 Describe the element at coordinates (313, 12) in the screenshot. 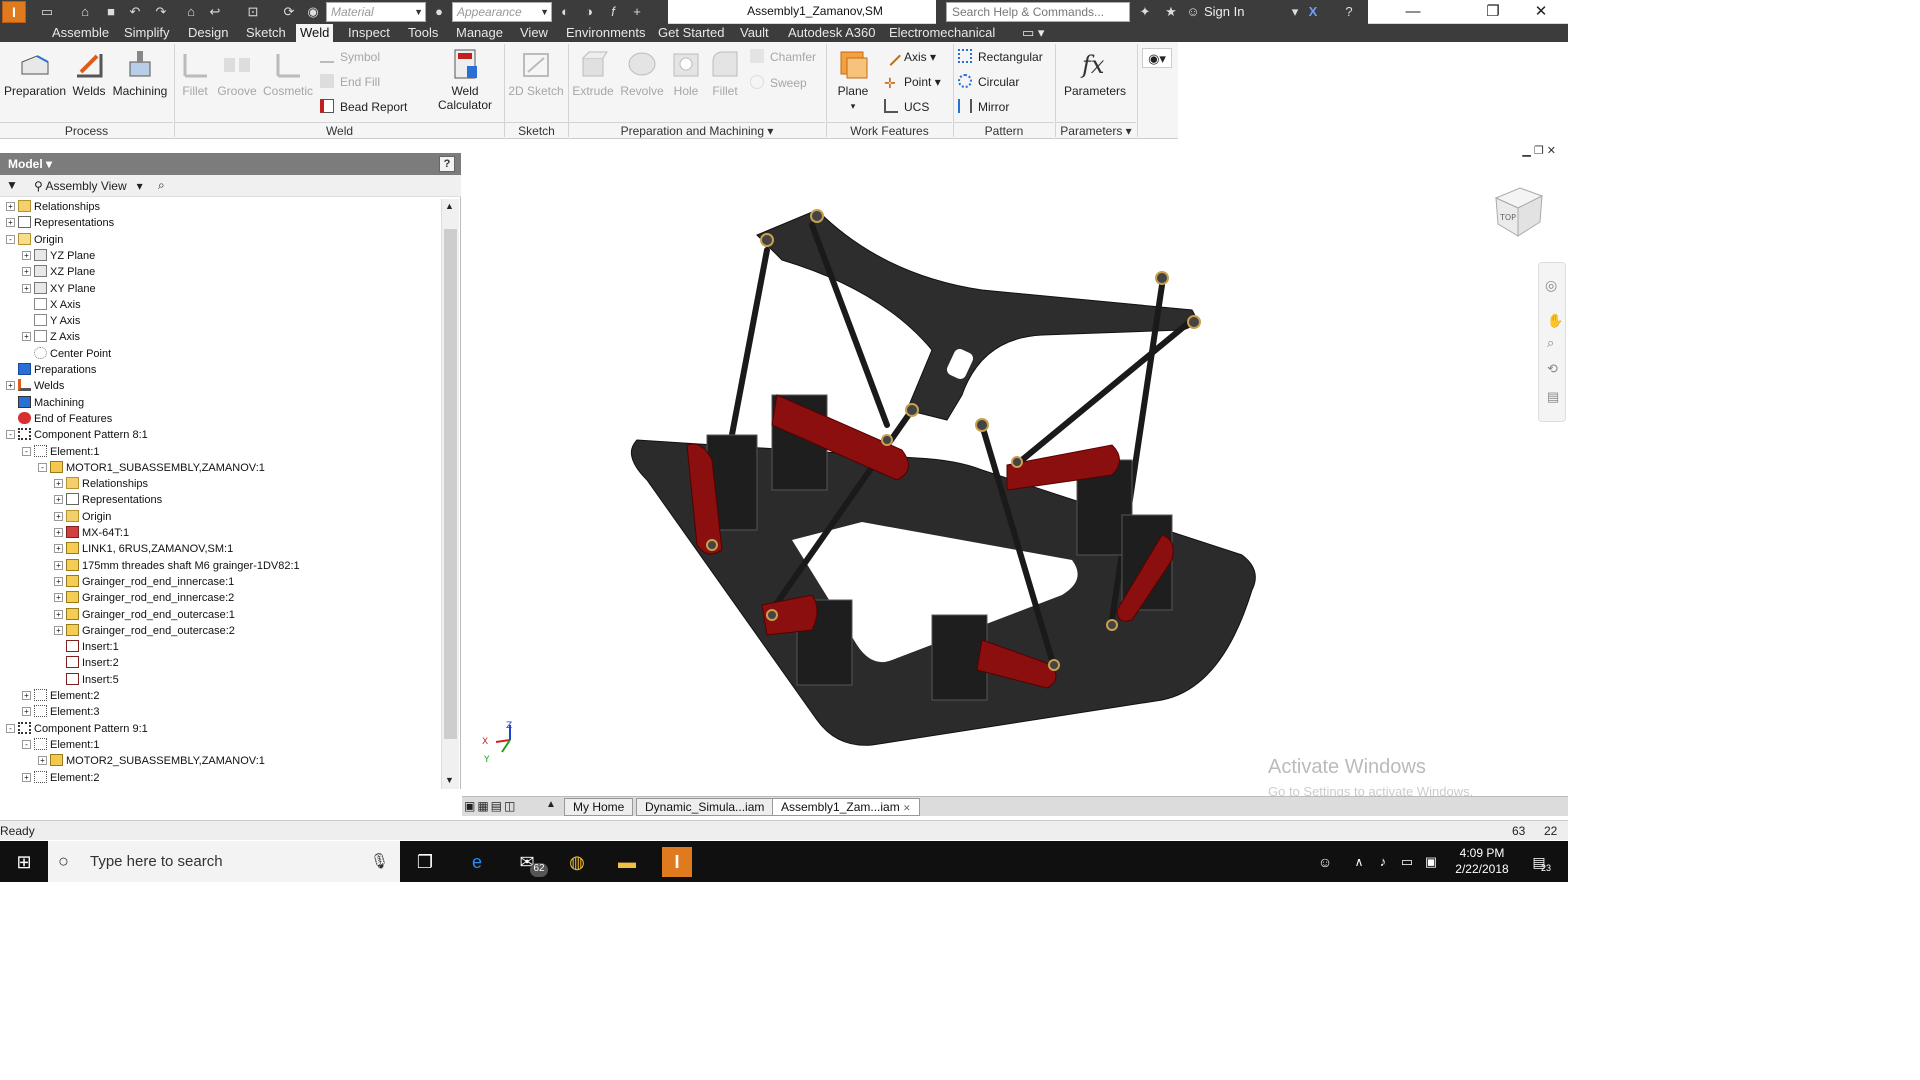

I see `color-wheel-icon: ◉` at that location.